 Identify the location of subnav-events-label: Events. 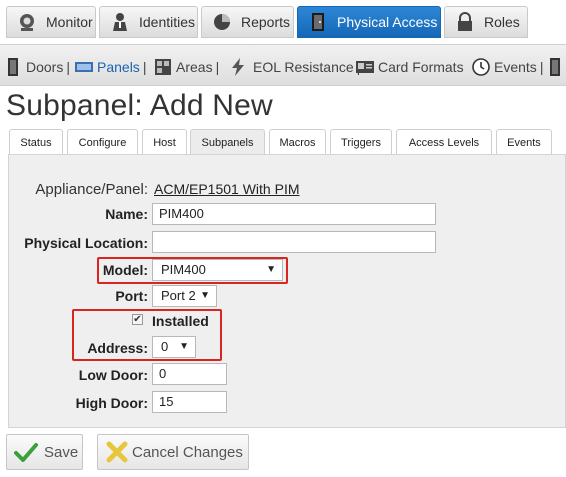
(515, 67).